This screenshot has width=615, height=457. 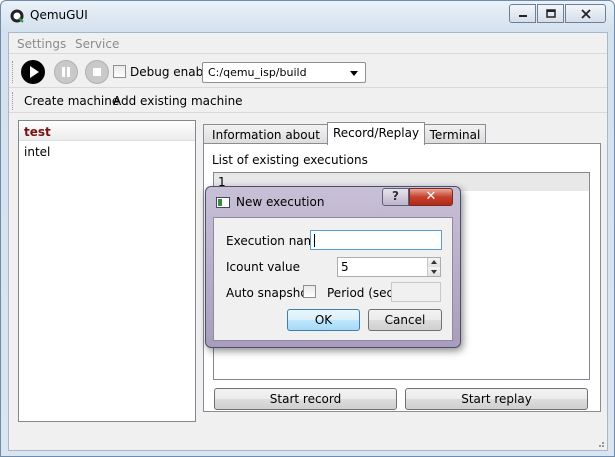 I want to click on add-existing-machine-button: Add existing machine, so click(x=178, y=101).